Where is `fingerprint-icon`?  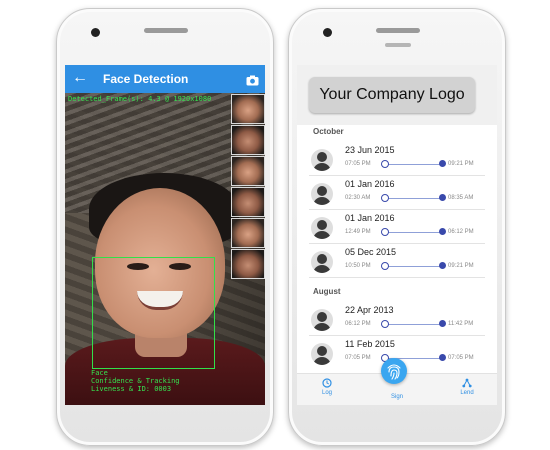
fingerprint-icon is located at coordinates (394, 372).